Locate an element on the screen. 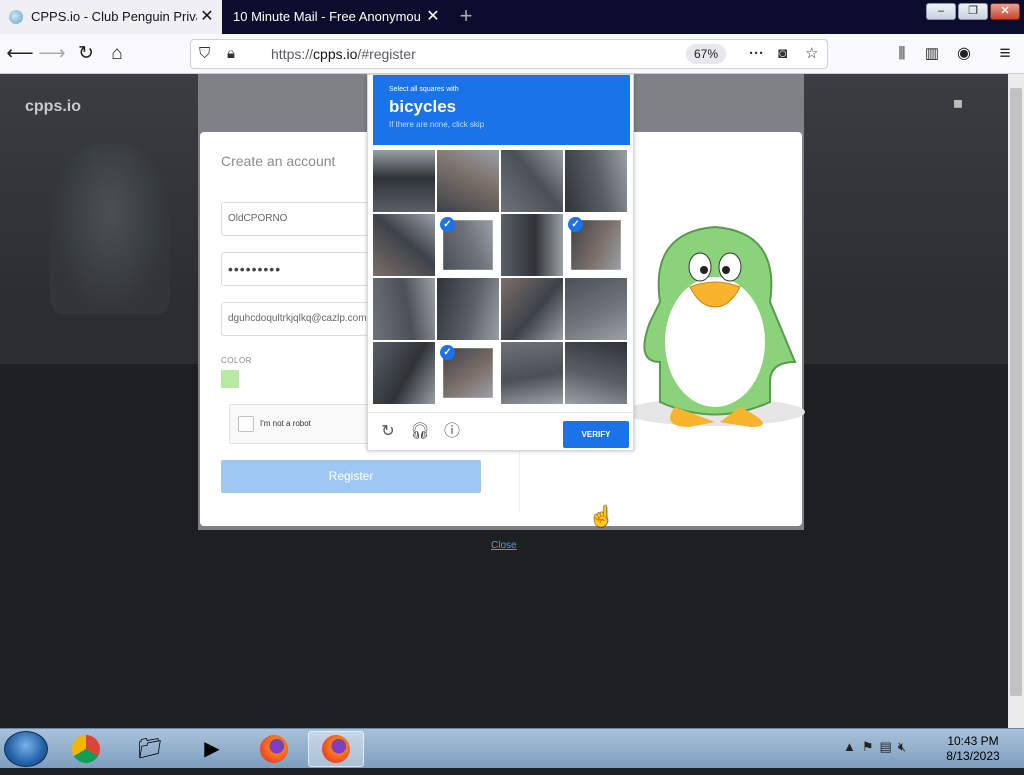 Image resolution: width=1024 pixels, height=775 pixels. recaptcha-widget: I'm not a robot is located at coordinates (299, 424).